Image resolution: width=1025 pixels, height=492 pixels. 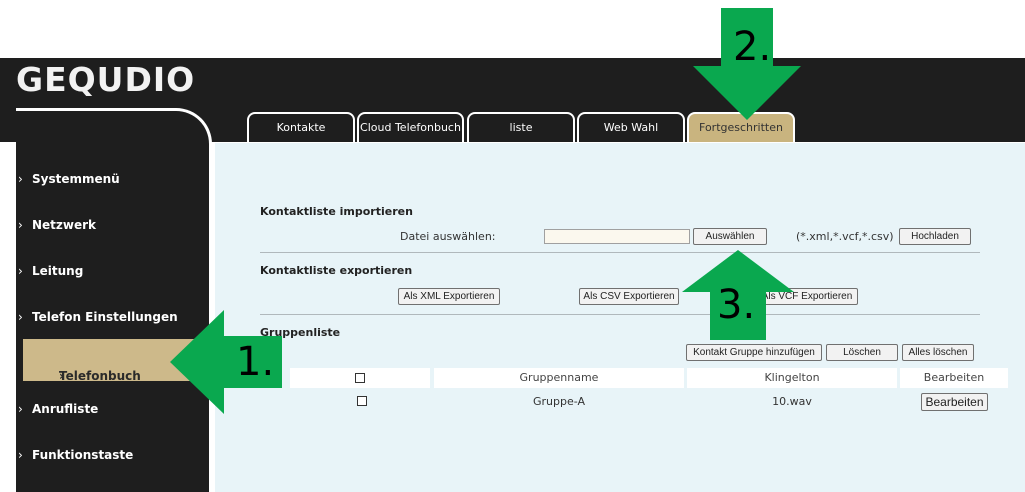 I want to click on tab-liste: liste, so click(x=521, y=127).